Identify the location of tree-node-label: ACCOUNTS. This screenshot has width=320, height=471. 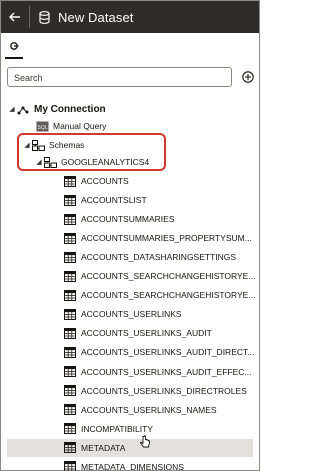
(105, 181).